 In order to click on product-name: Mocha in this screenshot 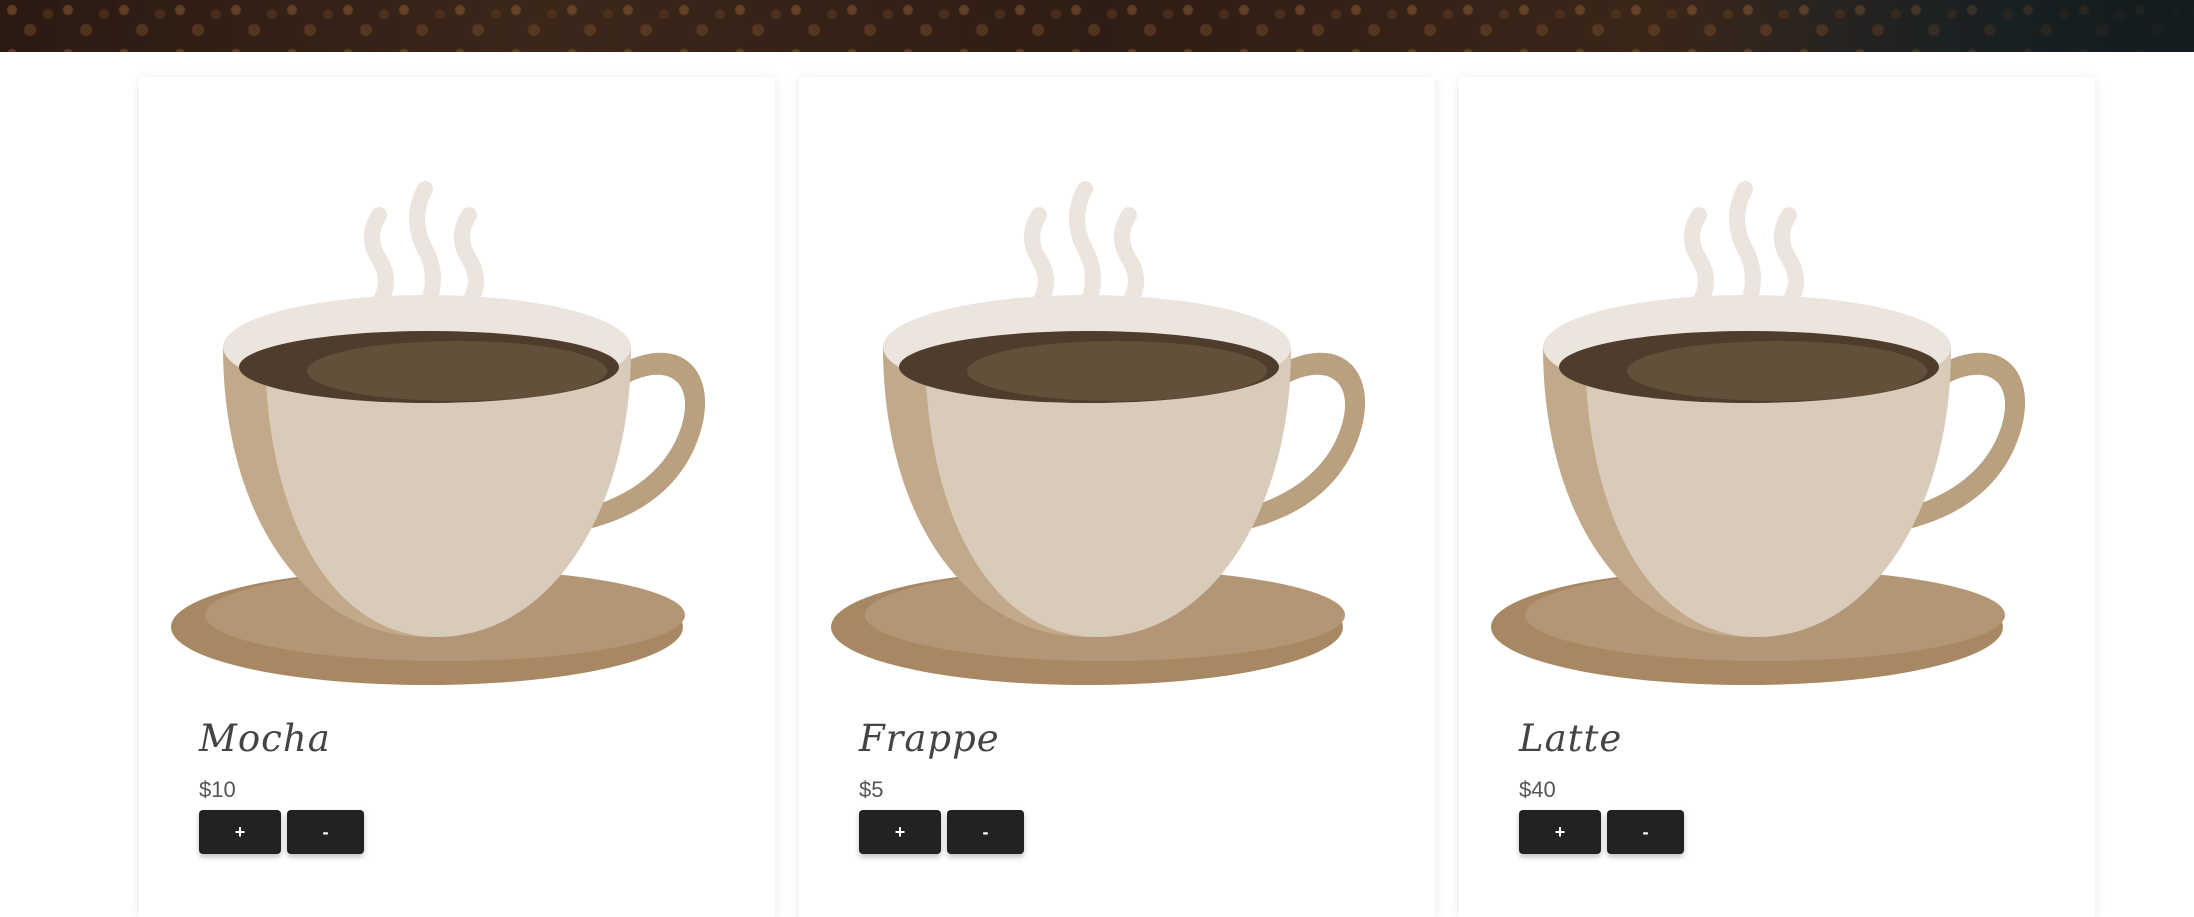, I will do `click(265, 738)`.